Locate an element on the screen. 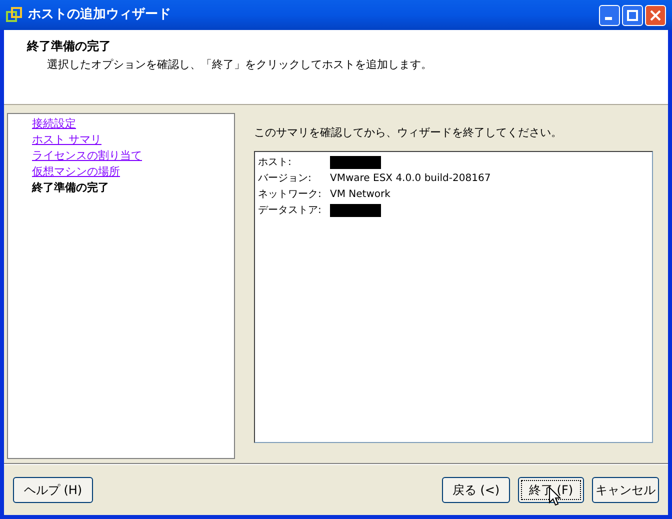  window-title: ホストの追加ウィザード is located at coordinates (99, 15).